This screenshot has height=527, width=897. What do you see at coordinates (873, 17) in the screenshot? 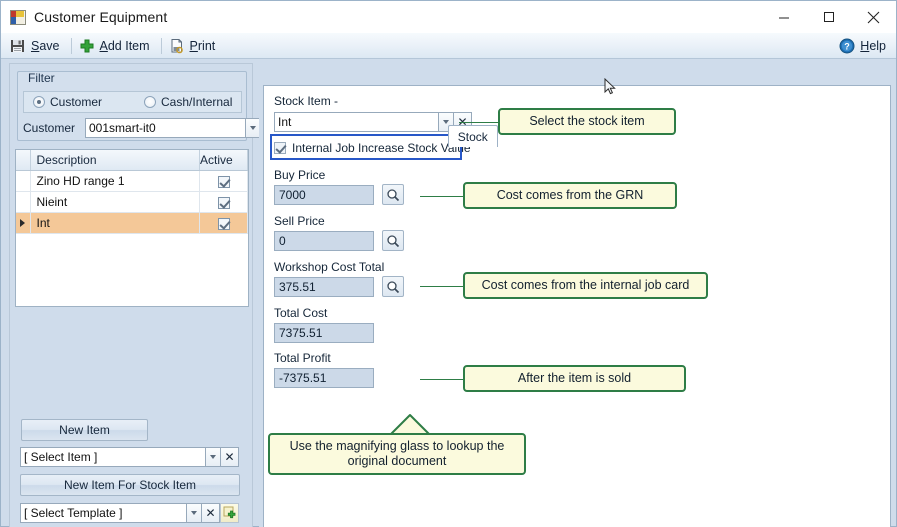
I see `close-button` at bounding box center [873, 17].